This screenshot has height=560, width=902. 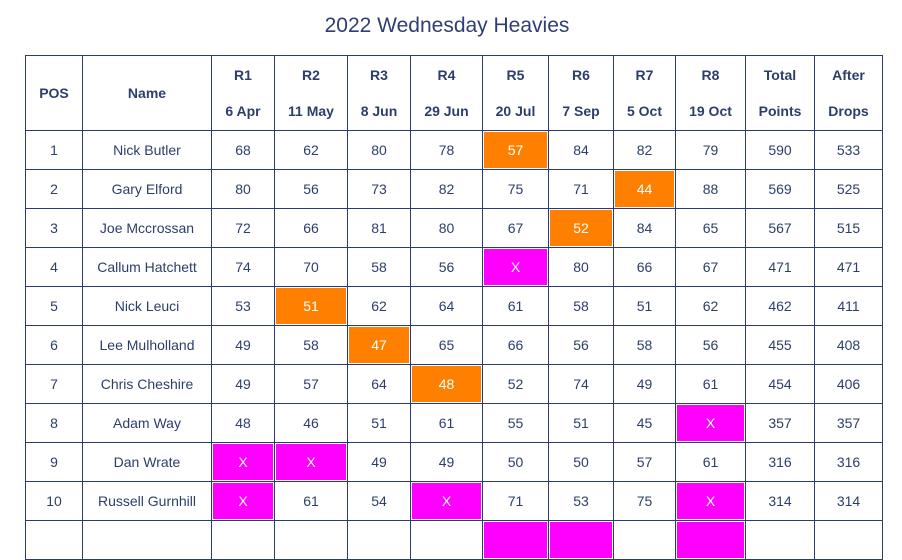 I want to click on round-date: 7 Sep, so click(x=581, y=111).